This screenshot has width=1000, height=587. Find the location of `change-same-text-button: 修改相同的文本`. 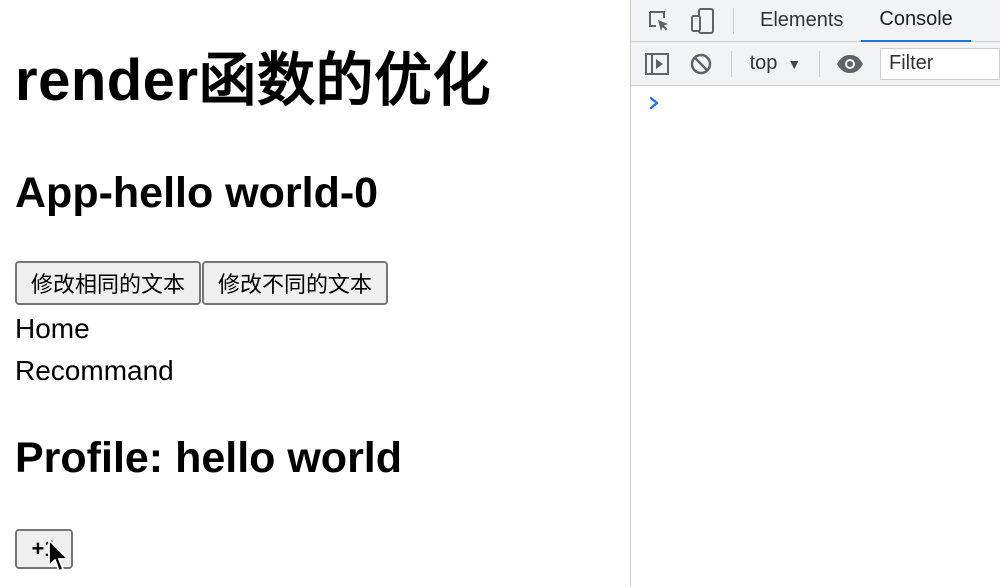

change-same-text-button: 修改相同的文本 is located at coordinates (108, 283).